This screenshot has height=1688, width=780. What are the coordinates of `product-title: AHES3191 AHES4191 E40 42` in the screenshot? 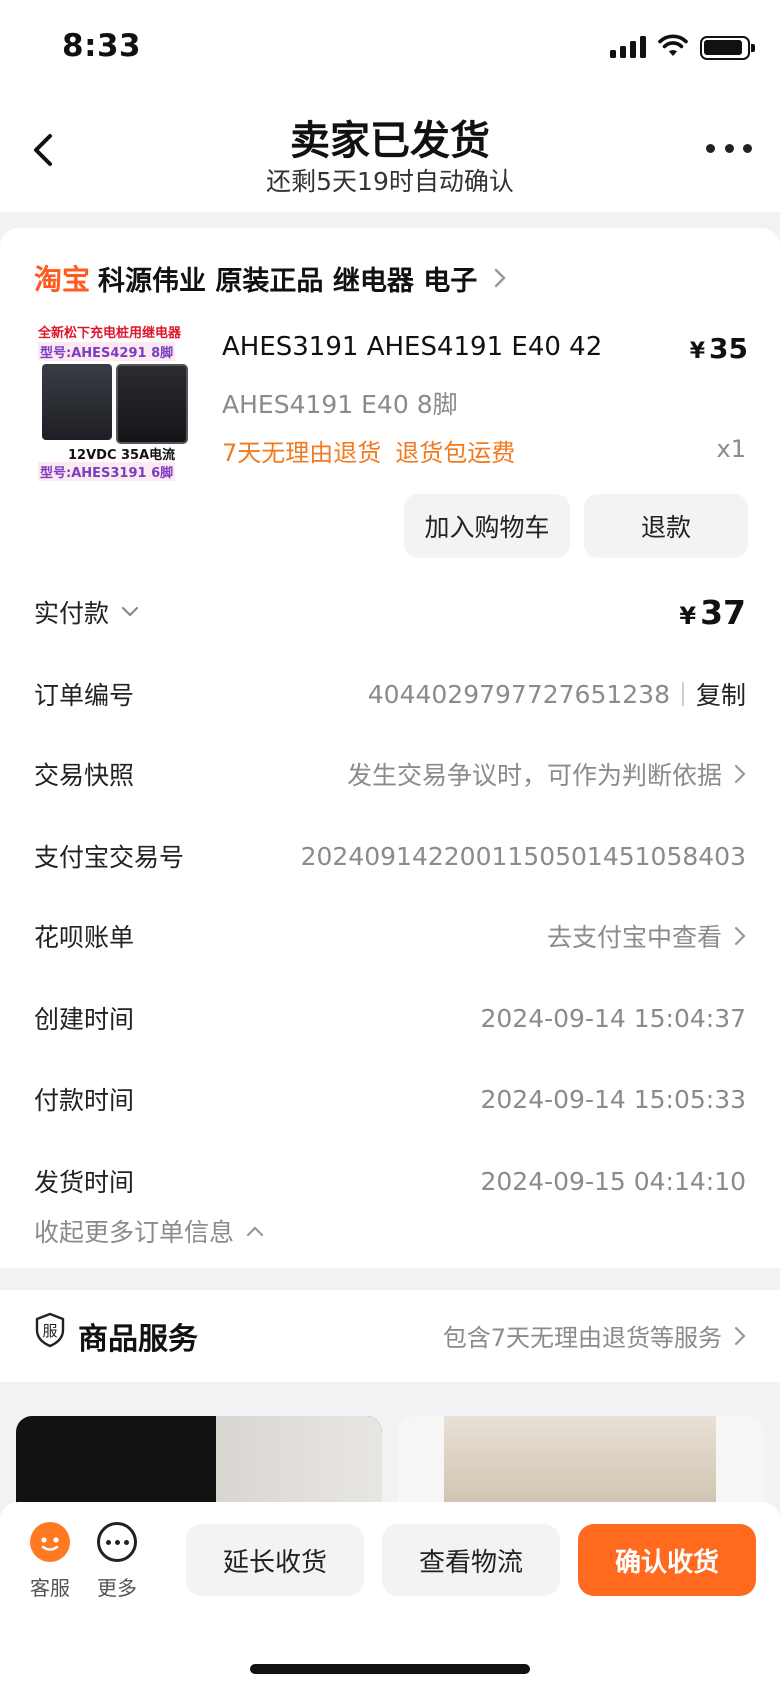 It's located at (412, 347).